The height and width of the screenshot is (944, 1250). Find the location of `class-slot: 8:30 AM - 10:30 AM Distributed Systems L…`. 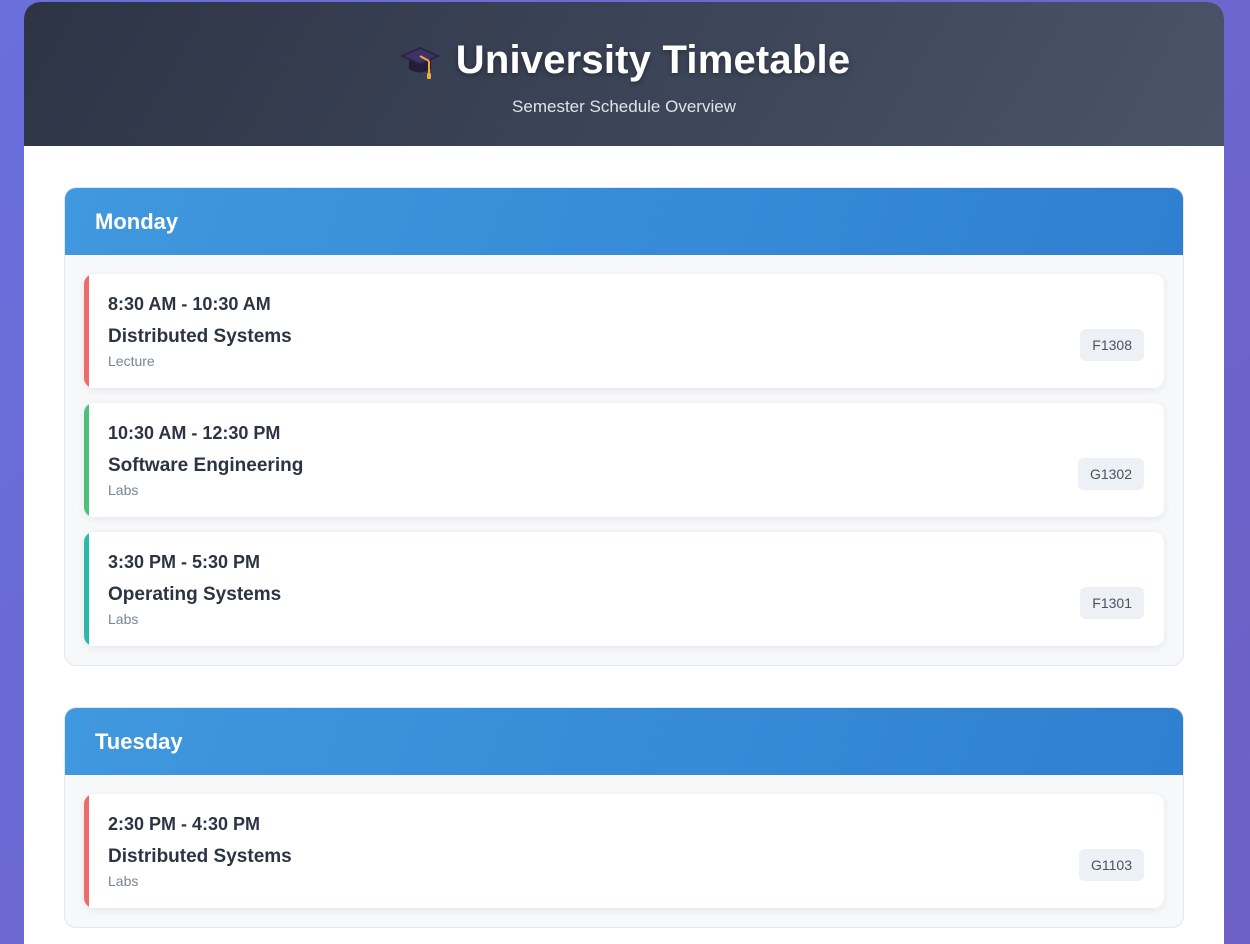

class-slot: 8:30 AM - 10:30 AM Distributed Systems L… is located at coordinates (624, 331).